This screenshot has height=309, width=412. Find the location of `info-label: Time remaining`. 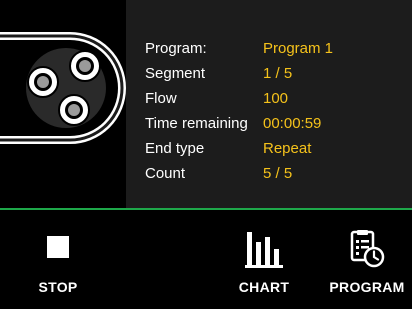

info-label: Time remaining is located at coordinates (196, 123).